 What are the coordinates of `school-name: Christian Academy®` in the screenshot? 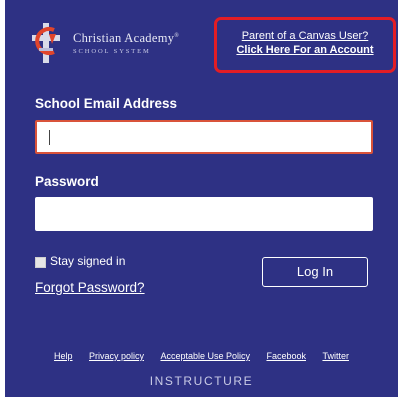 It's located at (126, 38).